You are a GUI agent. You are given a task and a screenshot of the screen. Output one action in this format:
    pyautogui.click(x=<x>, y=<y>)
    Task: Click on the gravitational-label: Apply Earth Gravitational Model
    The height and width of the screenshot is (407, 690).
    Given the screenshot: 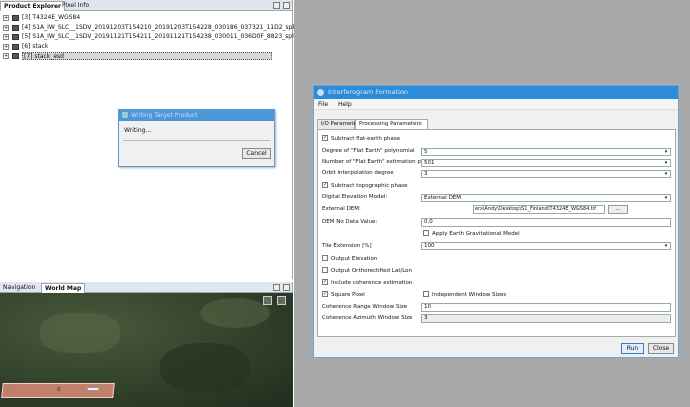 What is the action you would take?
    pyautogui.click(x=476, y=234)
    